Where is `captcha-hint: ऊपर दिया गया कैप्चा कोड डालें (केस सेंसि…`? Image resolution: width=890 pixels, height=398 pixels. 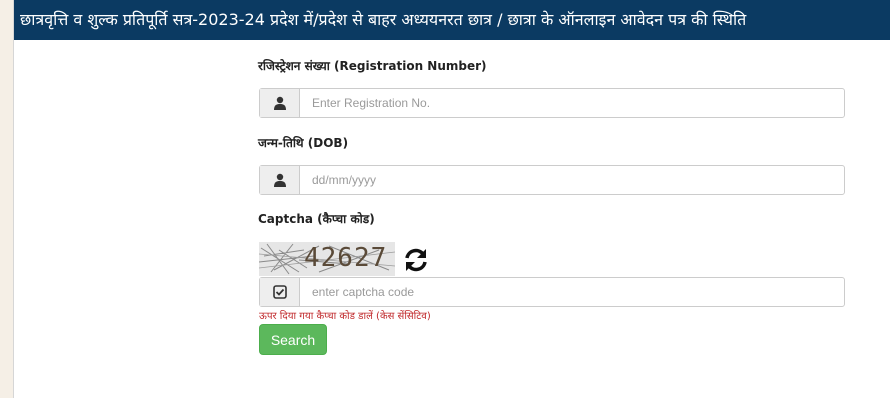 captcha-hint: ऊपर दिया गया कैप्चा कोड डालें (केस सेंसि… is located at coordinates (345, 316).